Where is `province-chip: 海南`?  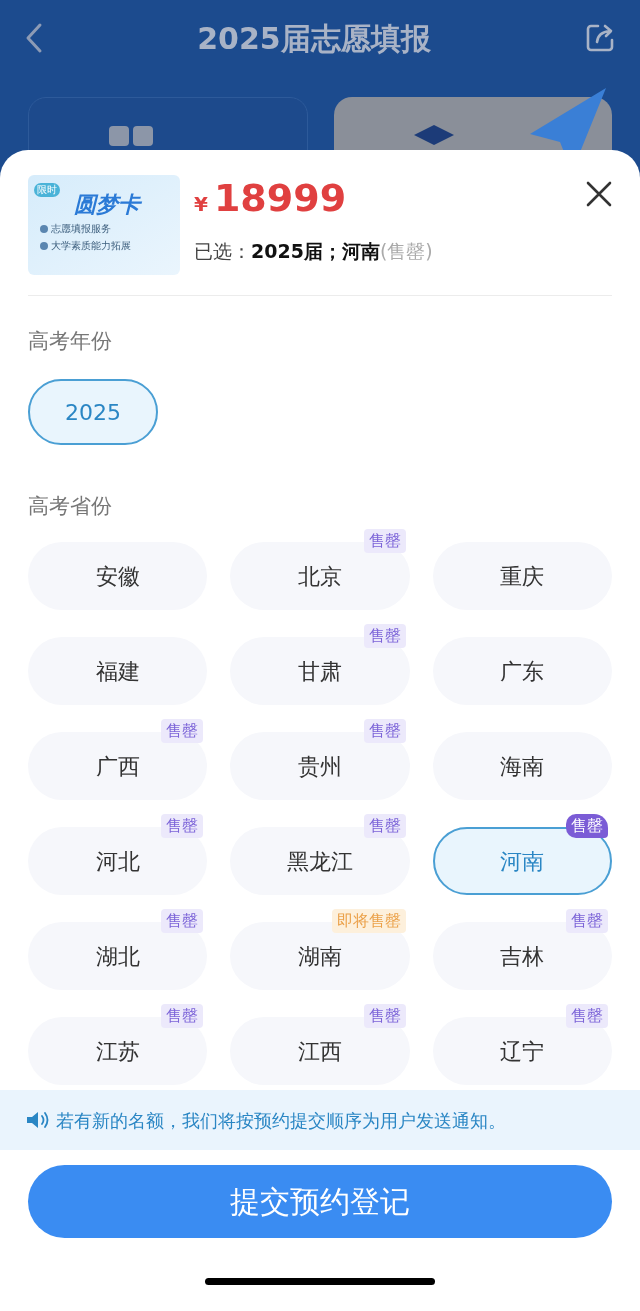
province-chip: 海南 is located at coordinates (522, 766).